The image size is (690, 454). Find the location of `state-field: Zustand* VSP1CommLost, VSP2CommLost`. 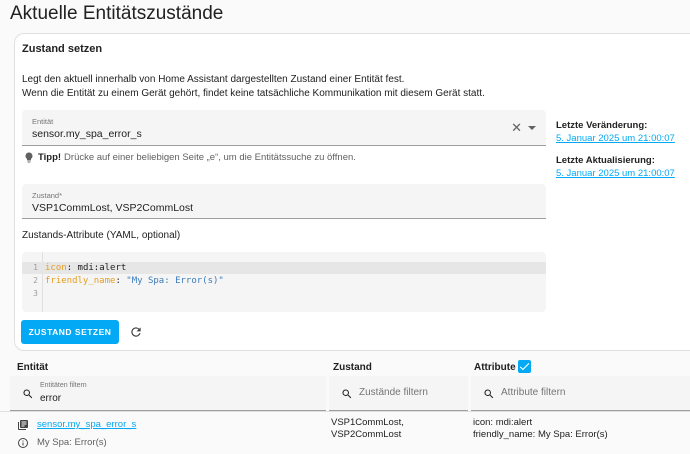

state-field: Zustand* VSP1CommLost, VSP2CommLost is located at coordinates (284, 201).